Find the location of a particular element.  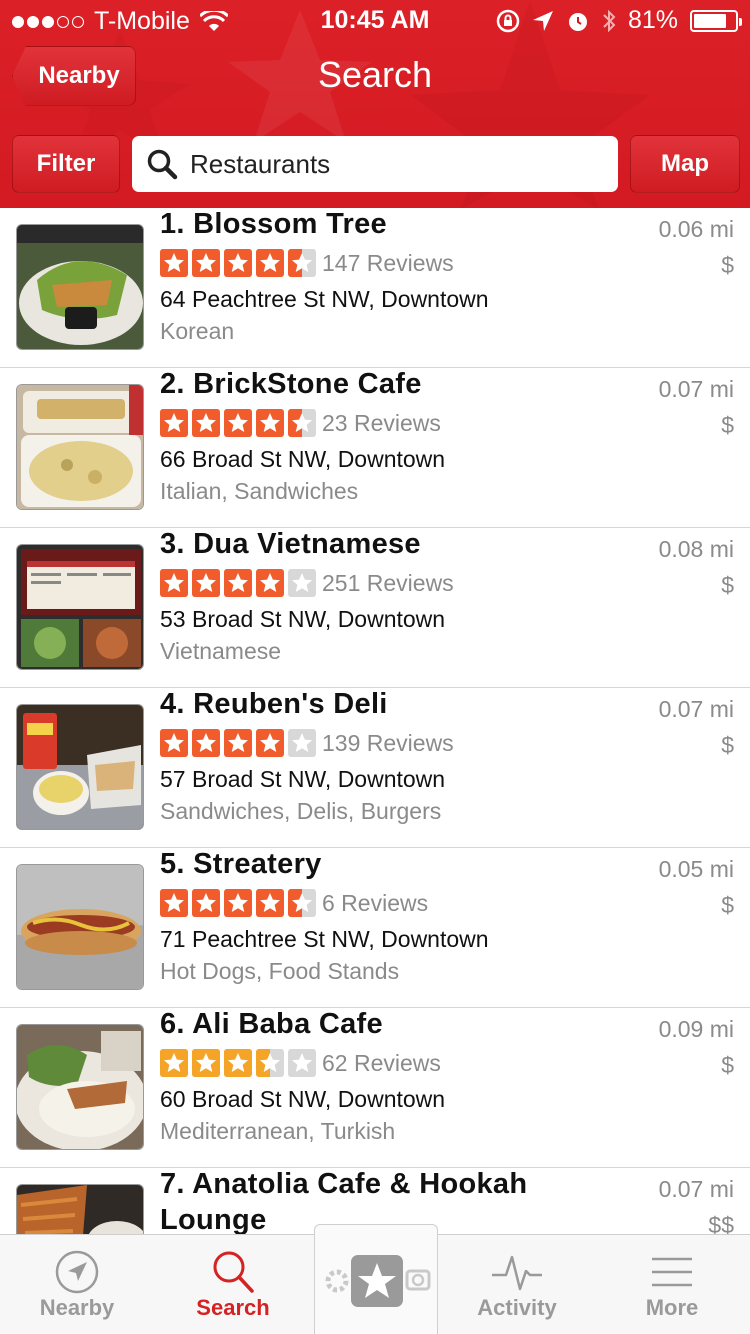

search-value: Restaurants is located at coordinates (260, 163).